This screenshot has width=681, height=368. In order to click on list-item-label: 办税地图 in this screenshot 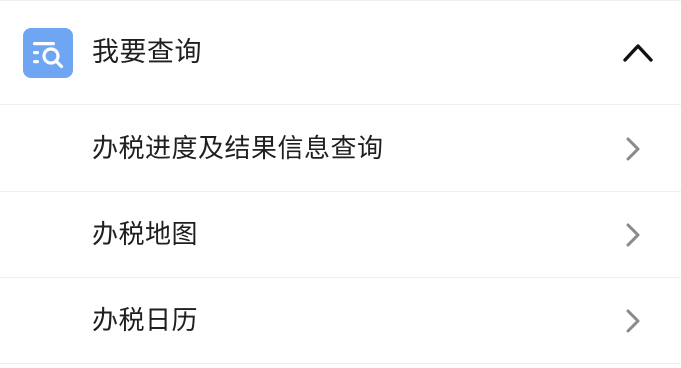, I will do `click(145, 235)`.